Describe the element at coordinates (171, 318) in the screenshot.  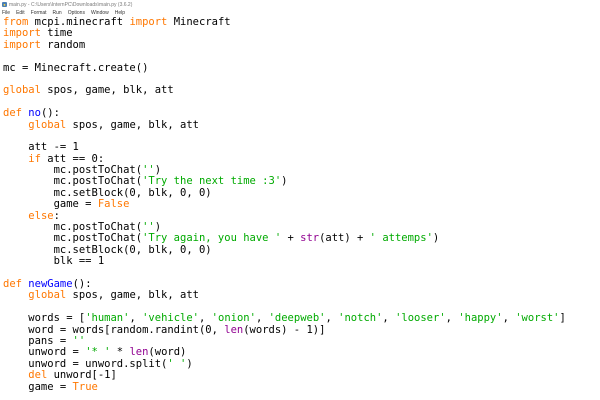
I see `code-token: 'vehicle'` at that location.